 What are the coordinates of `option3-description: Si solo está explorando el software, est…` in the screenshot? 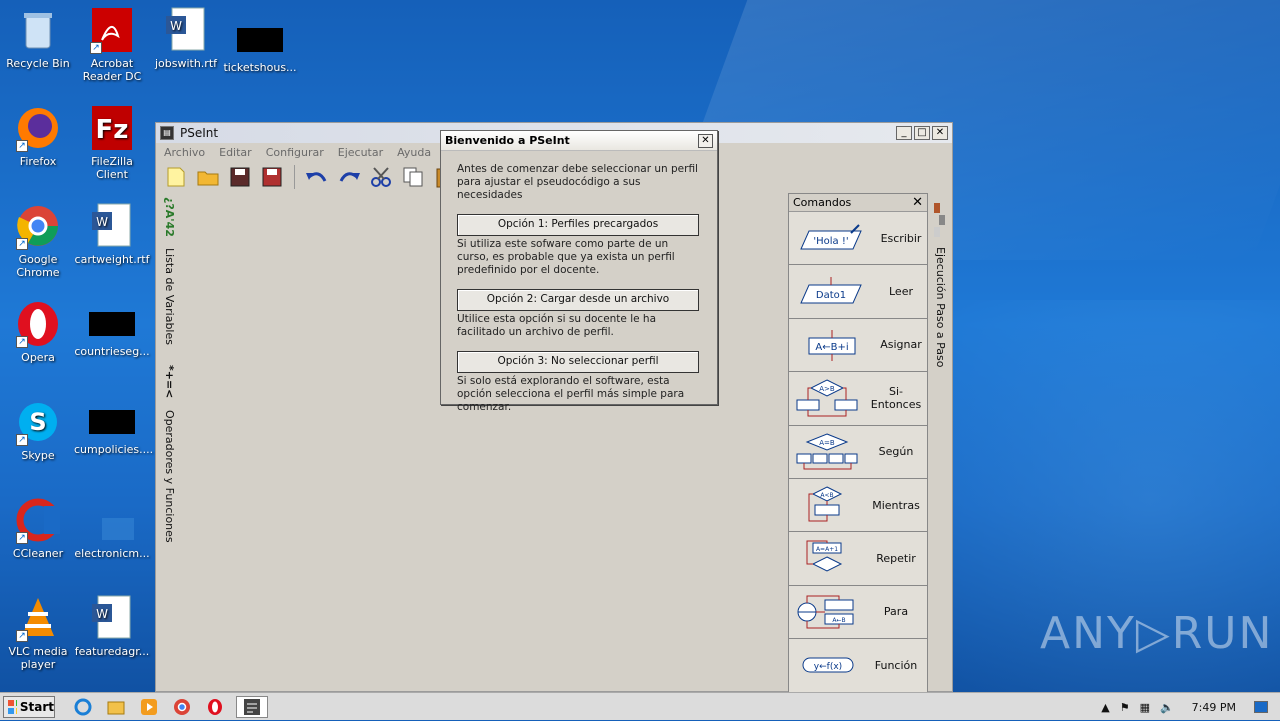 It's located at (571, 394).